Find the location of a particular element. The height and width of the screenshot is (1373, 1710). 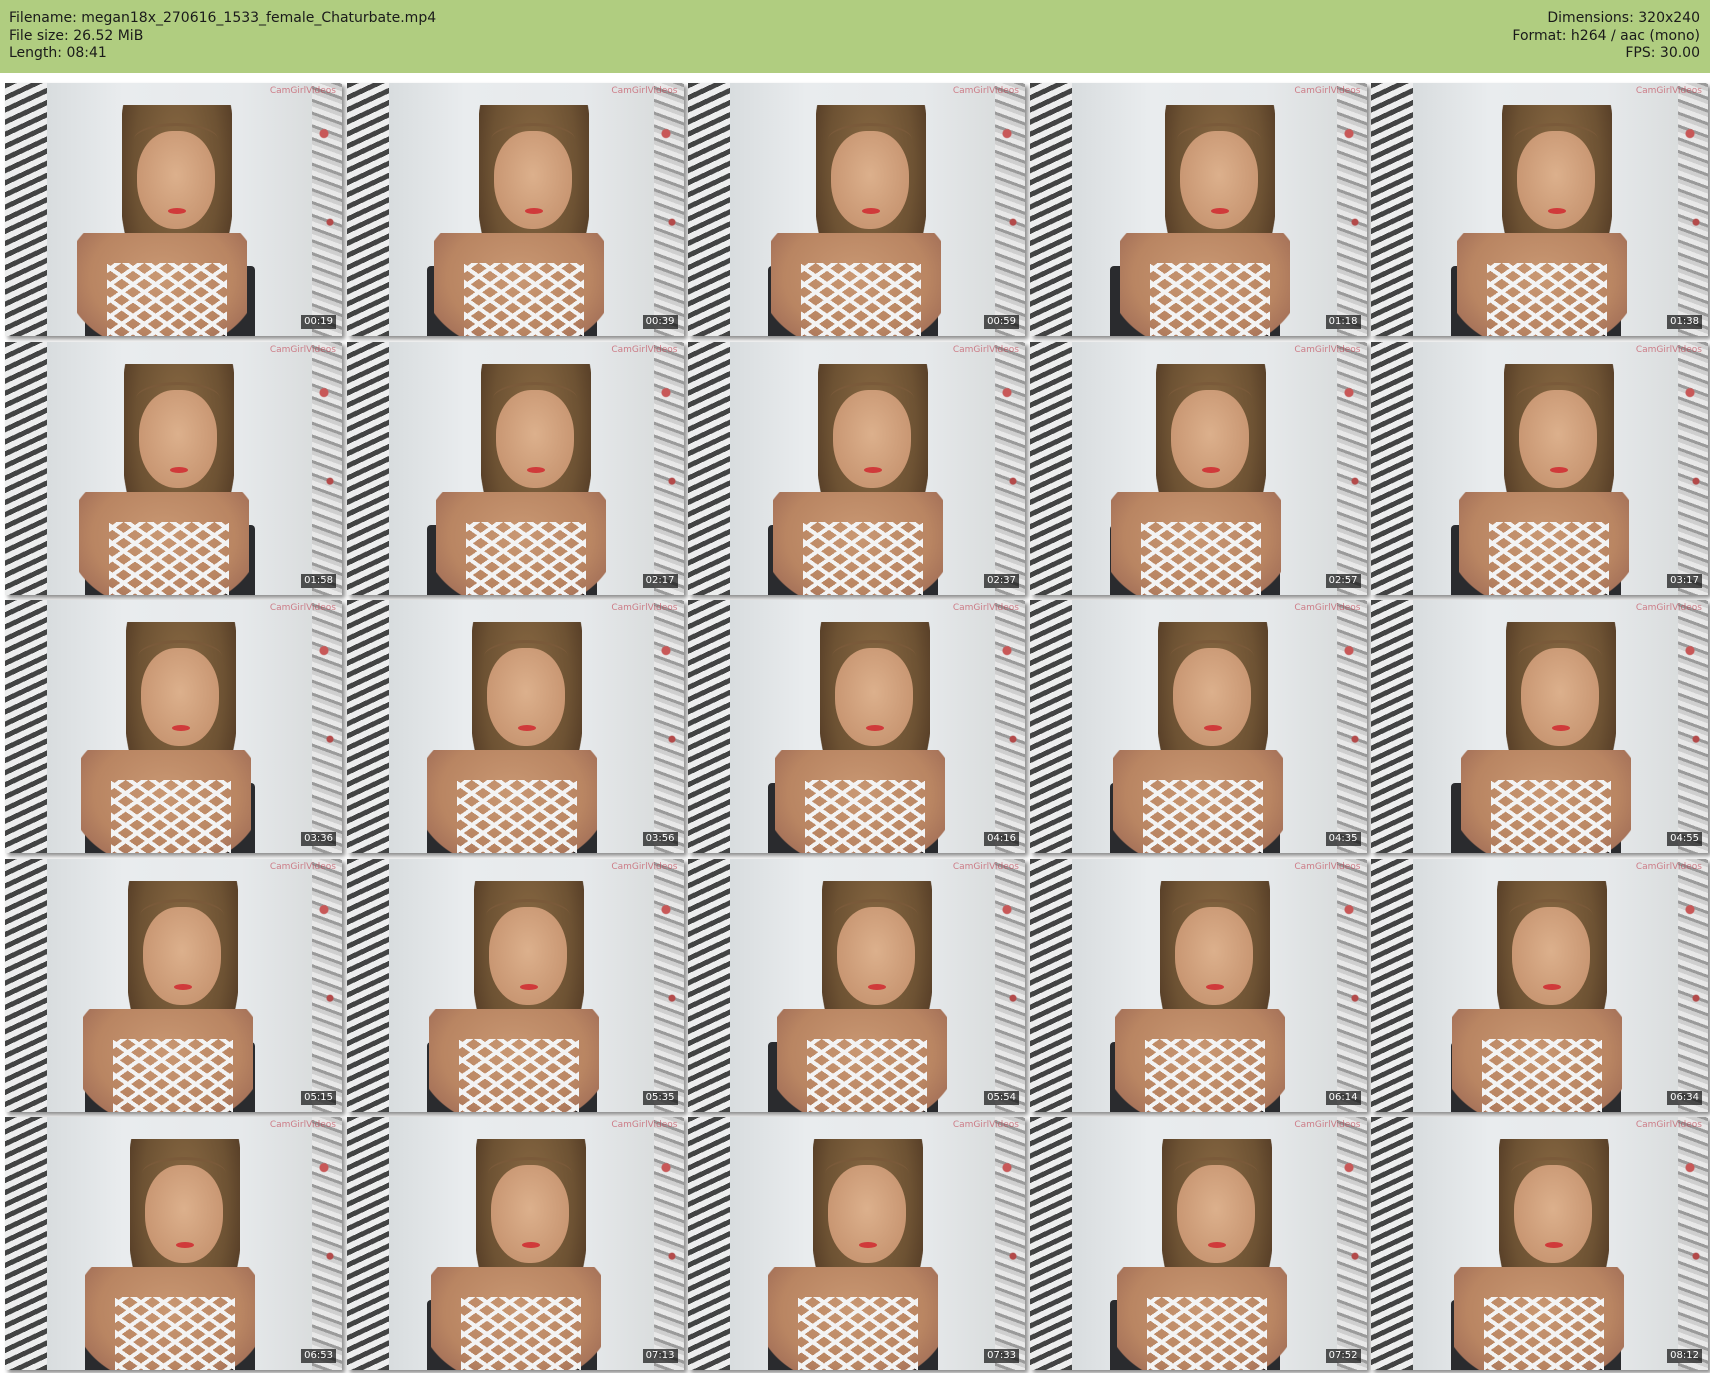

thumbnail-frame: CamGirlVideos 08:12 is located at coordinates (1539, 1243).